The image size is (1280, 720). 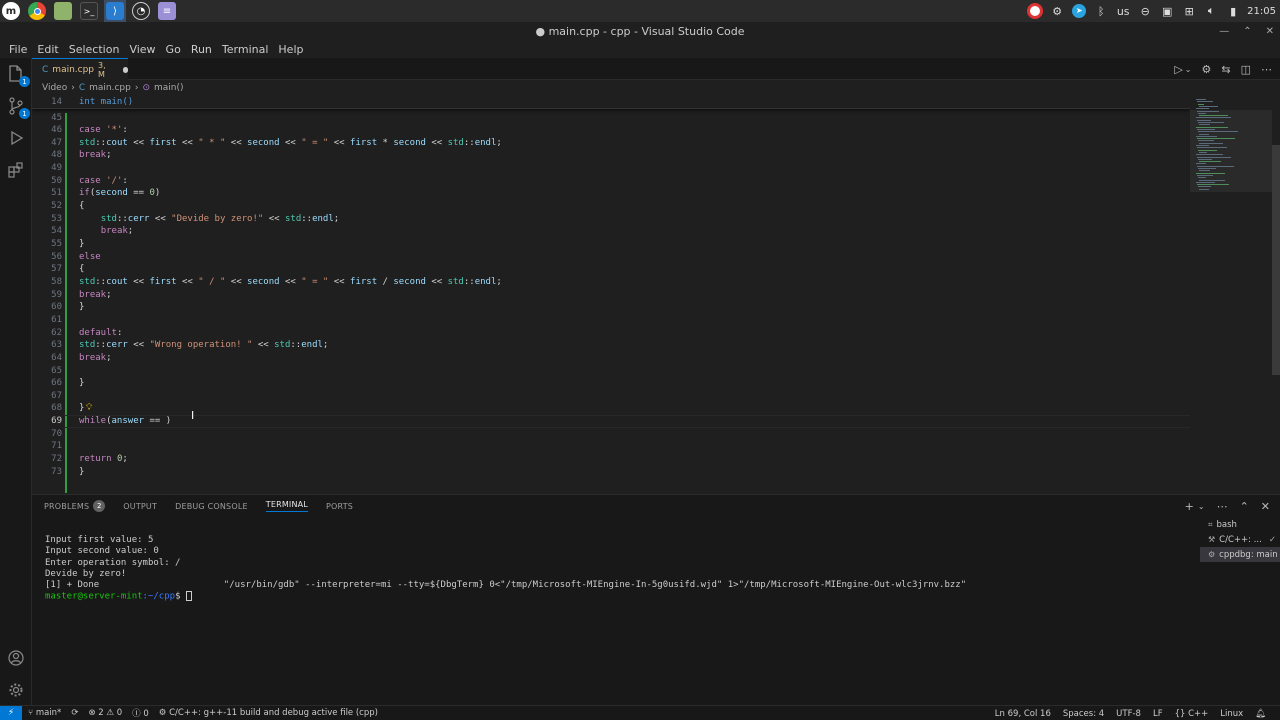 I want to click on terminal-prompt: master@server-mint:~/cpp$, so click(x=505, y=596).